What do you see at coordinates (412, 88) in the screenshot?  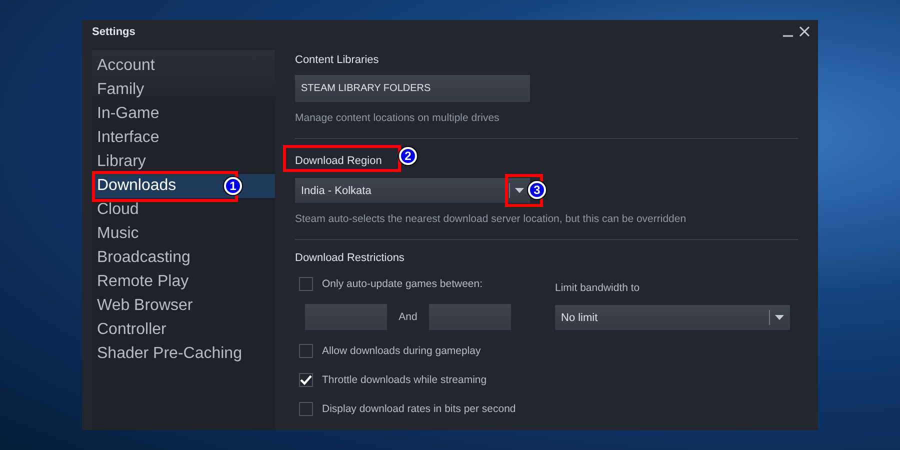 I see `library-folders-button: STEAM LIBRARY FOLDERS` at bounding box center [412, 88].